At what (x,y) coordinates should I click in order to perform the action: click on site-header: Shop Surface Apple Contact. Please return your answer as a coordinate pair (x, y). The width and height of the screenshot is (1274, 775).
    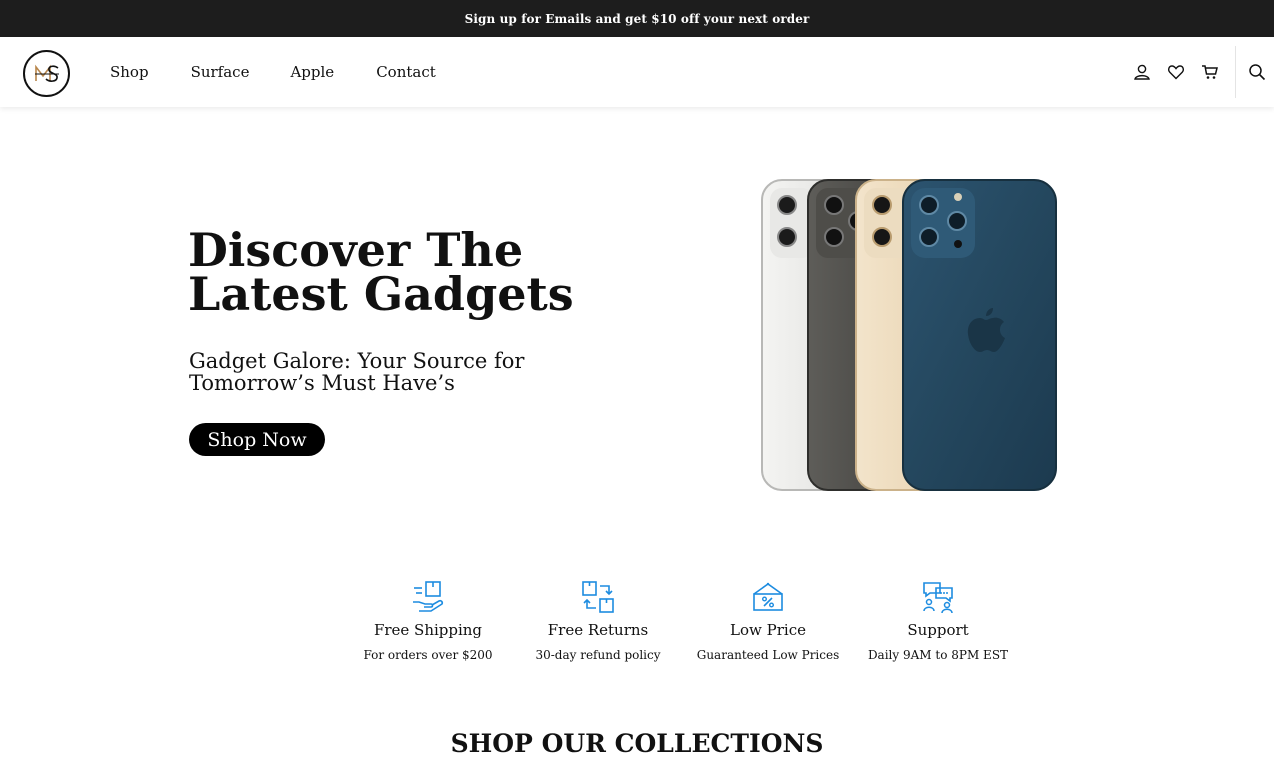
    Looking at the image, I should click on (637, 72).